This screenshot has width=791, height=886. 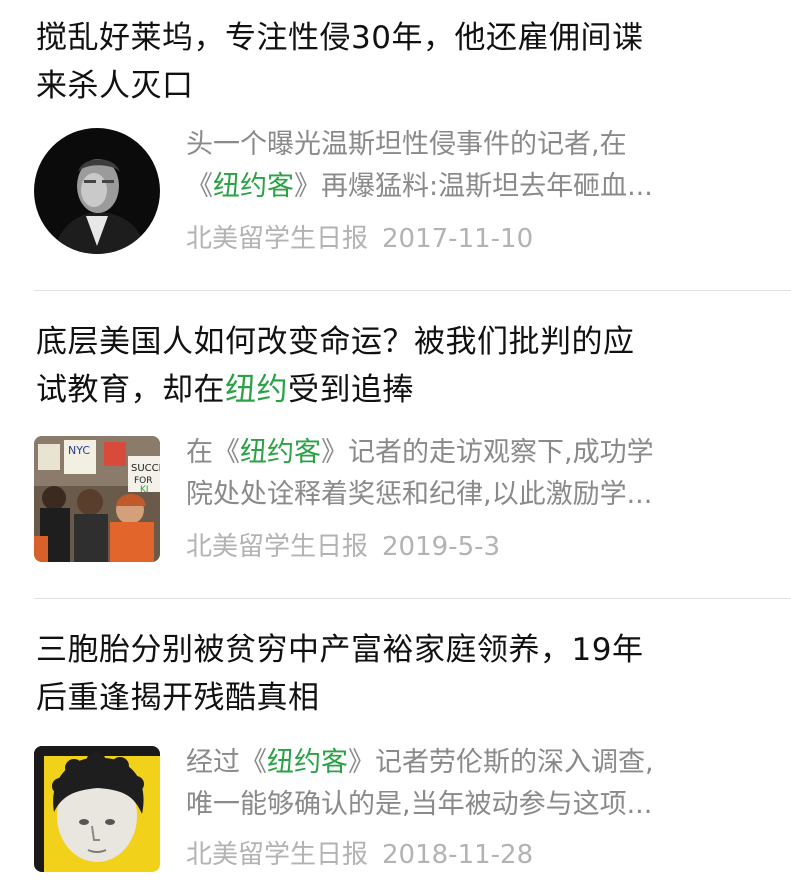 I want to click on article-title: 搅乱好莱坞，专注性侵30年，他还雇佣间谍 来杀人灭口, so click(x=401, y=62).